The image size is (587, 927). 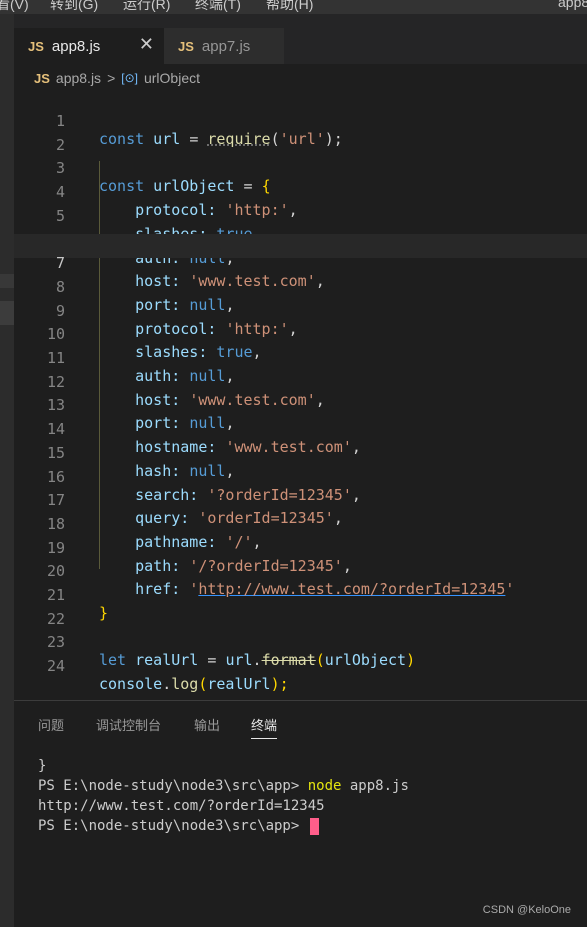 I want to click on breadcrumb-file: app8.js, so click(x=78, y=78).